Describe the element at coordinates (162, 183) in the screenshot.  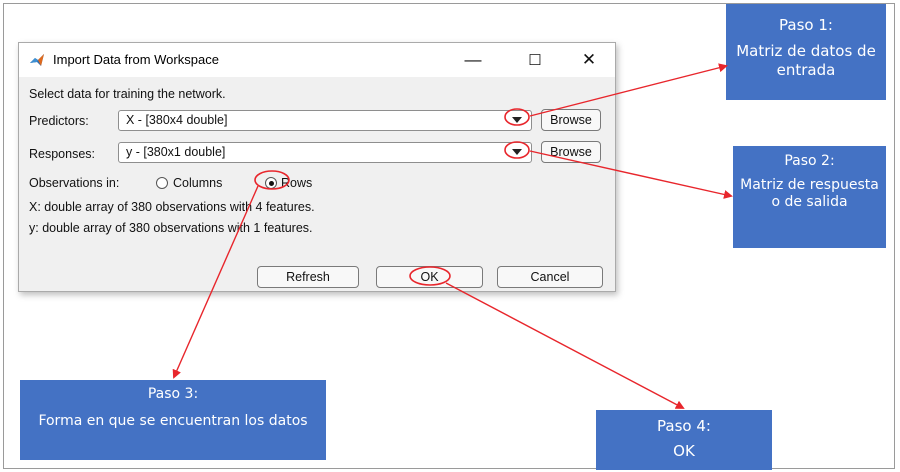
I see `columns-radio` at that location.